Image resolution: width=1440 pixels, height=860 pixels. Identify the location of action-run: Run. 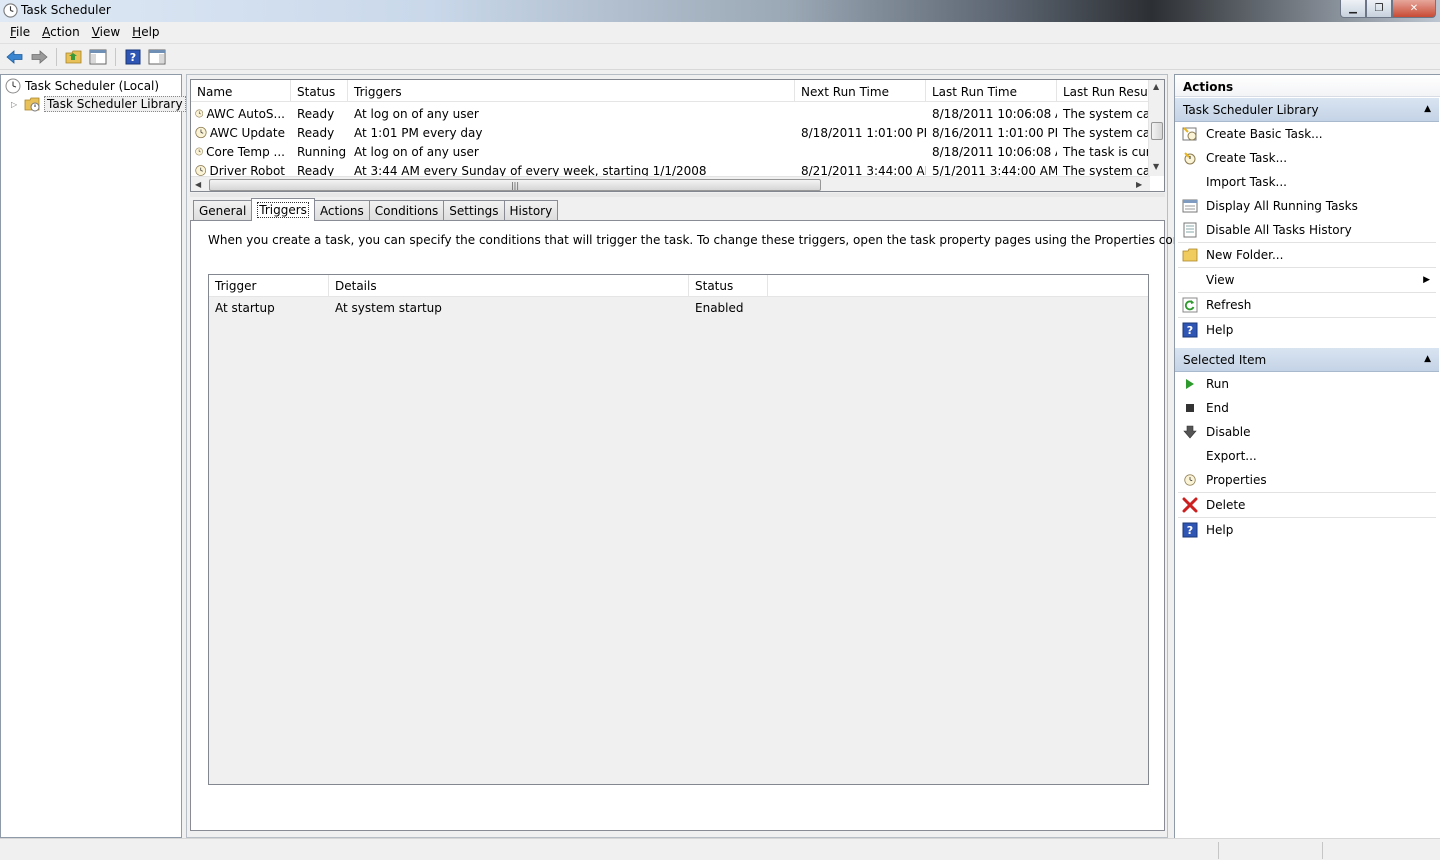
(1307, 384).